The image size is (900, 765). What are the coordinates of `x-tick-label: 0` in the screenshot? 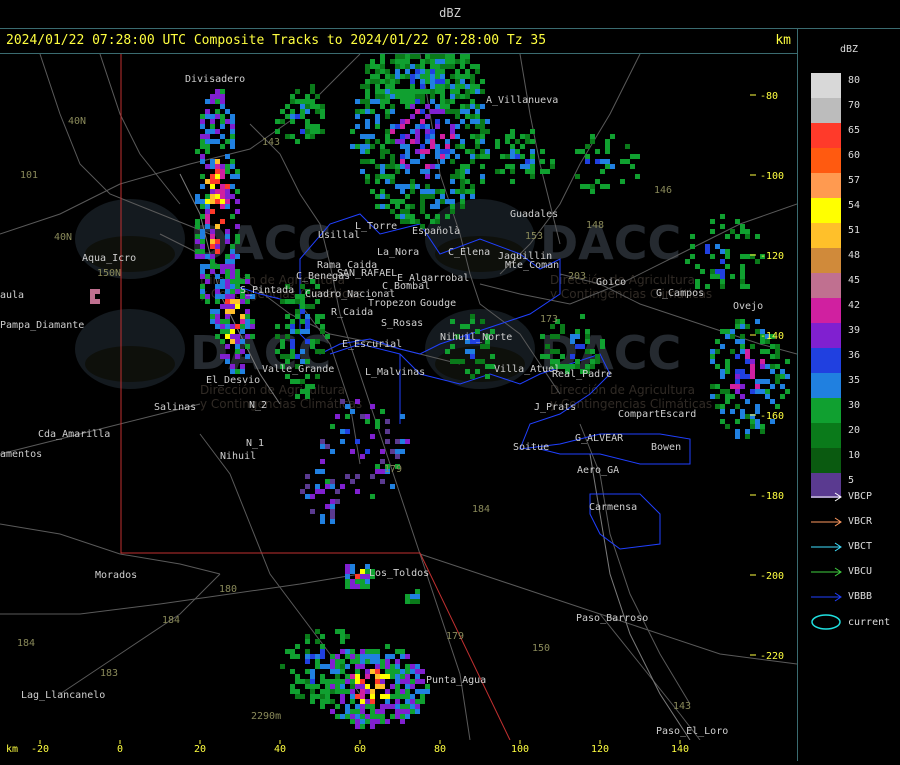 It's located at (120, 749).